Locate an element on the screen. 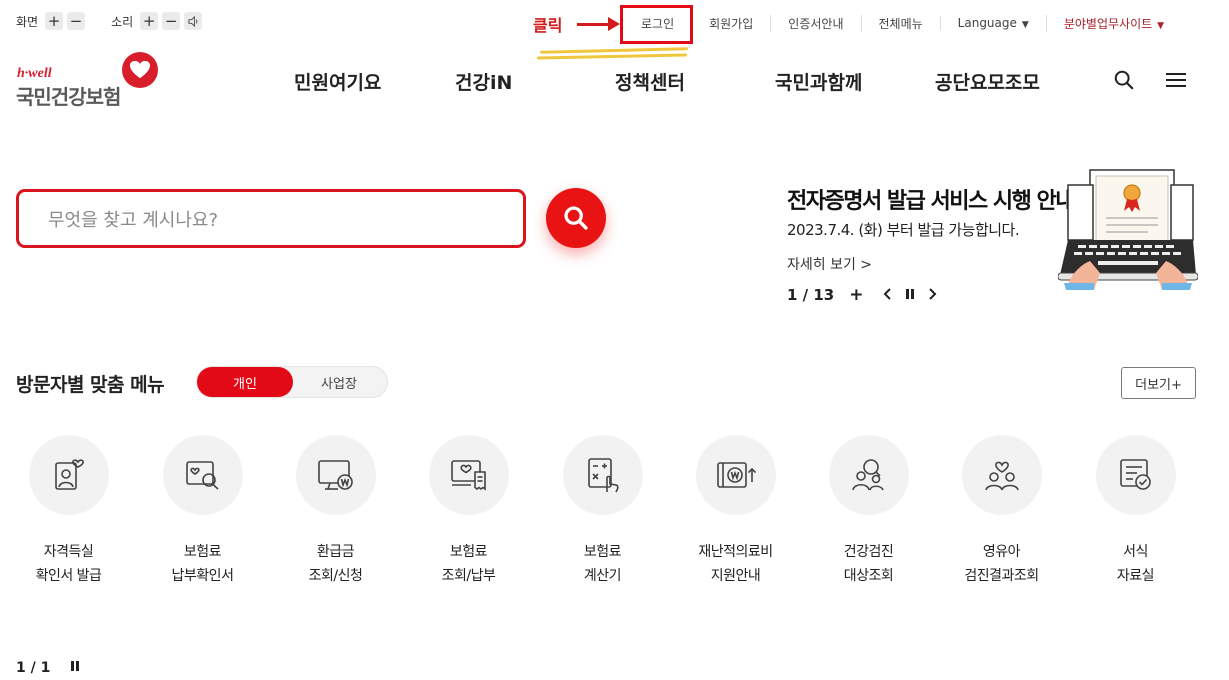  banner-expand-button: + is located at coordinates (856, 295).